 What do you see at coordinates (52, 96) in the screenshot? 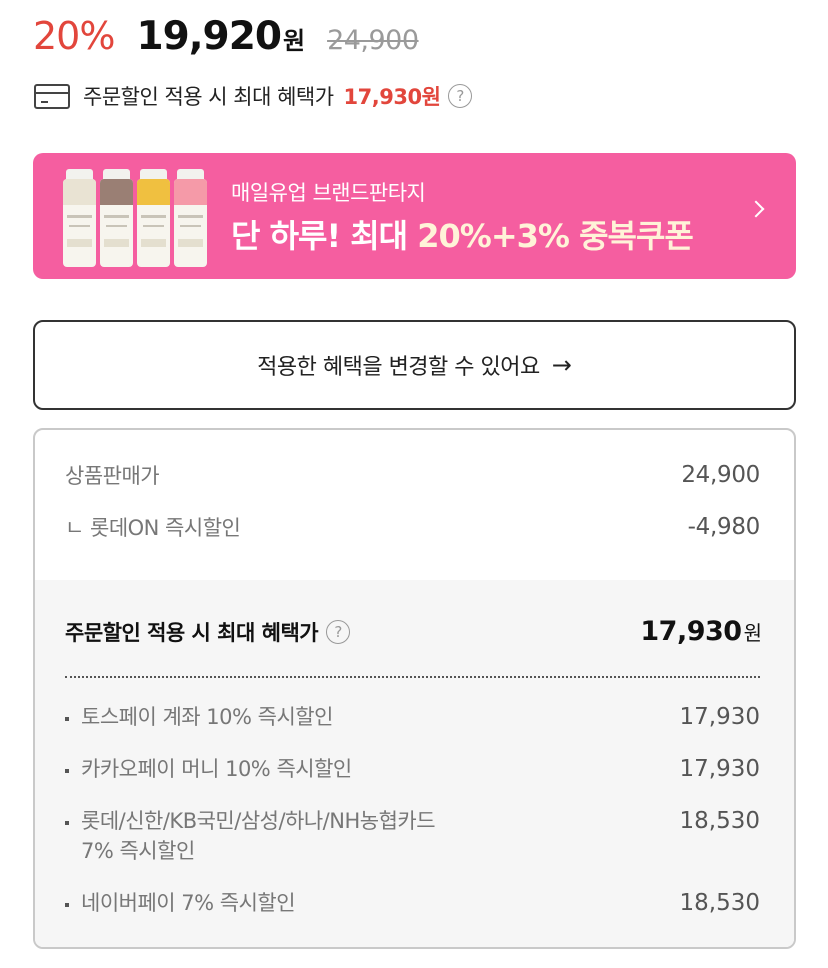
I see `credit-card-icon` at bounding box center [52, 96].